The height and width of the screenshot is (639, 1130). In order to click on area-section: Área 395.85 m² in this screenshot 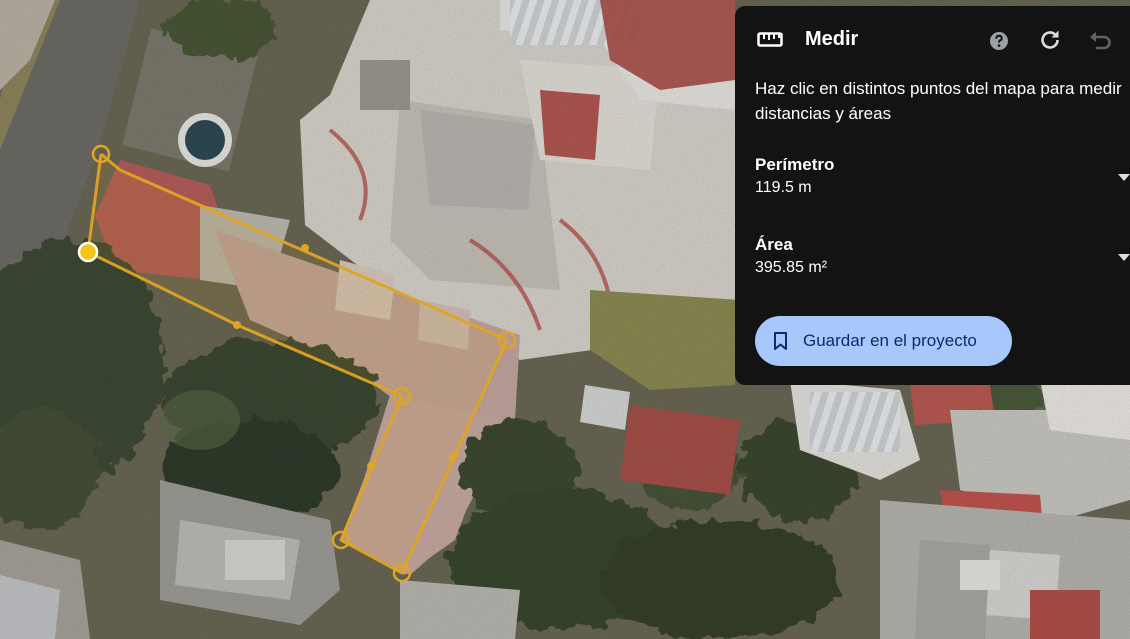, I will do `click(942, 259)`.